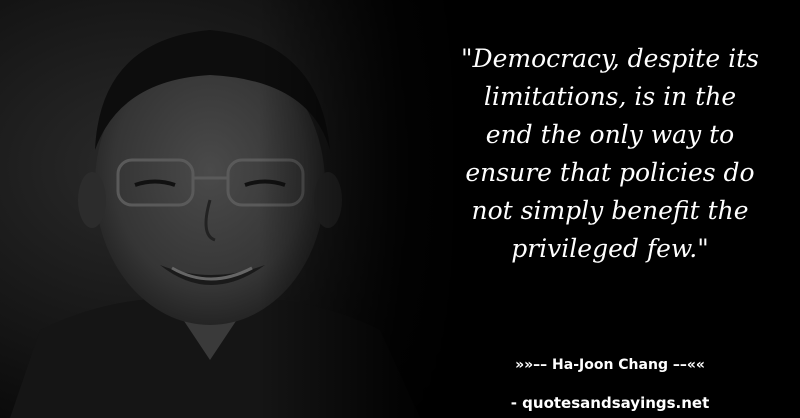 The image size is (800, 418). I want to click on quote-author: »»–– Ha-Joon Chang ––««, so click(610, 365).